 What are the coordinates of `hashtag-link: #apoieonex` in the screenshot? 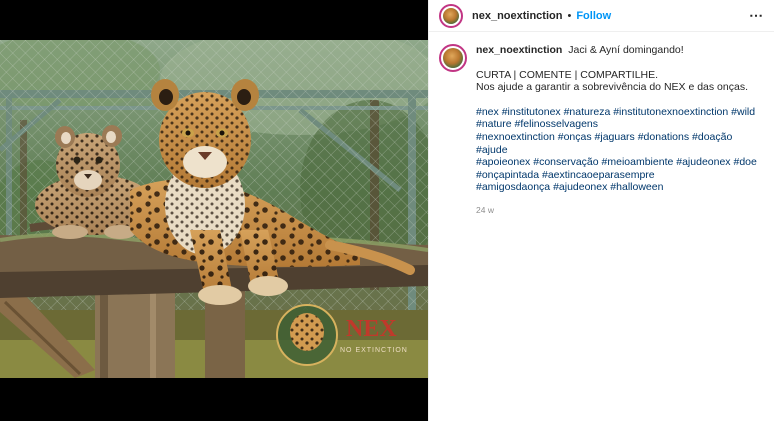 It's located at (503, 162).